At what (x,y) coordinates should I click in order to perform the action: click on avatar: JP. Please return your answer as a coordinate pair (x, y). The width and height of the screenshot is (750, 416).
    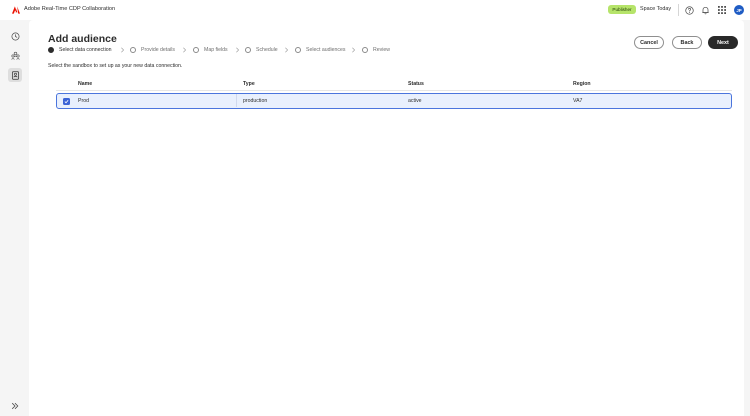
    Looking at the image, I should click on (739, 10).